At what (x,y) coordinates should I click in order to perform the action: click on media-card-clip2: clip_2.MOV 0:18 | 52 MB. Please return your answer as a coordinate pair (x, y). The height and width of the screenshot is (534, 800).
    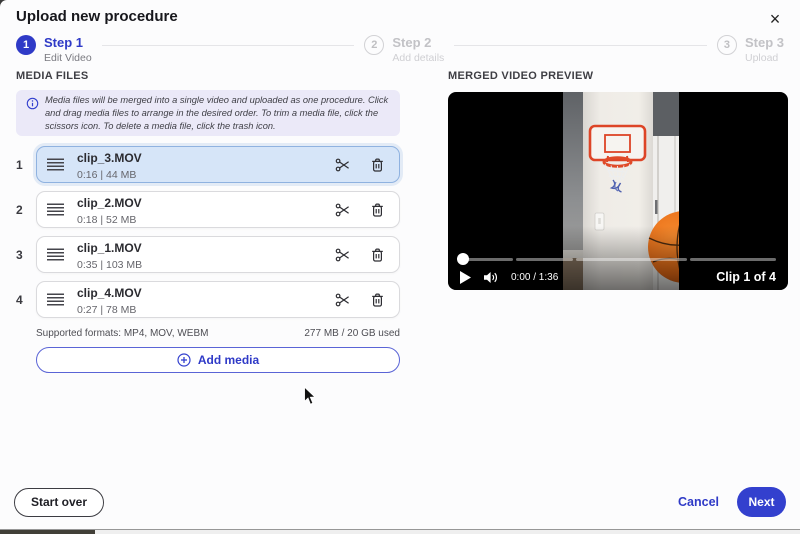
    Looking at the image, I should click on (218, 210).